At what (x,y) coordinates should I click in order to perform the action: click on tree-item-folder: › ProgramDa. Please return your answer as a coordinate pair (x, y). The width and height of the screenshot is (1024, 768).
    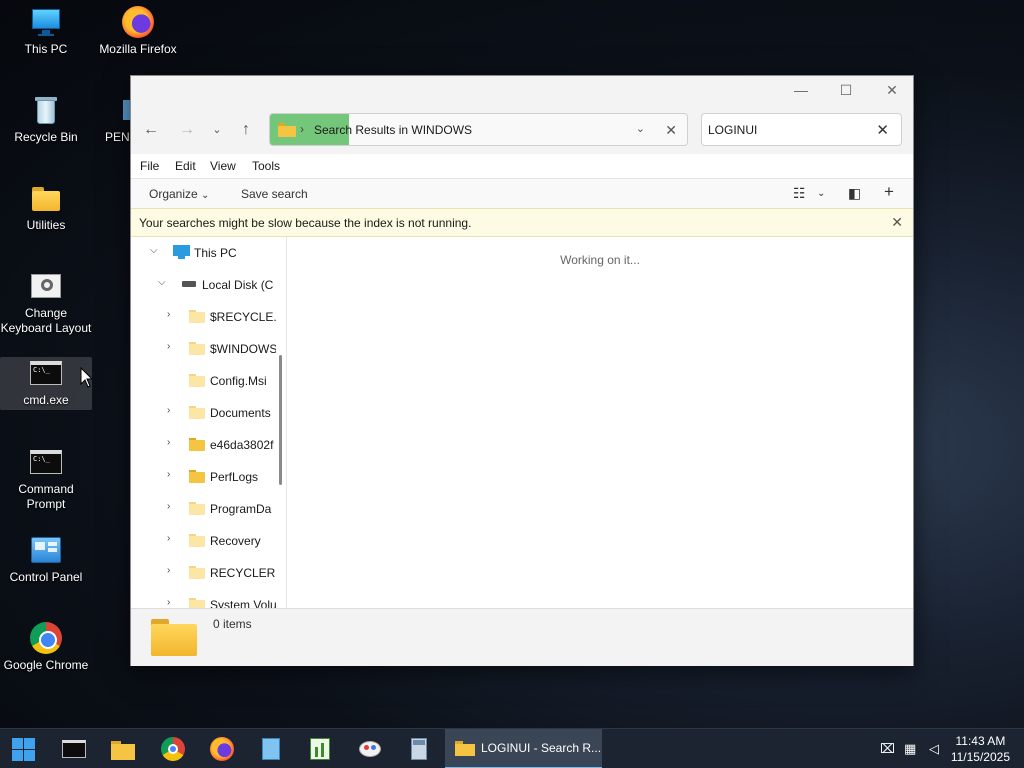
    Looking at the image, I should click on (208, 509).